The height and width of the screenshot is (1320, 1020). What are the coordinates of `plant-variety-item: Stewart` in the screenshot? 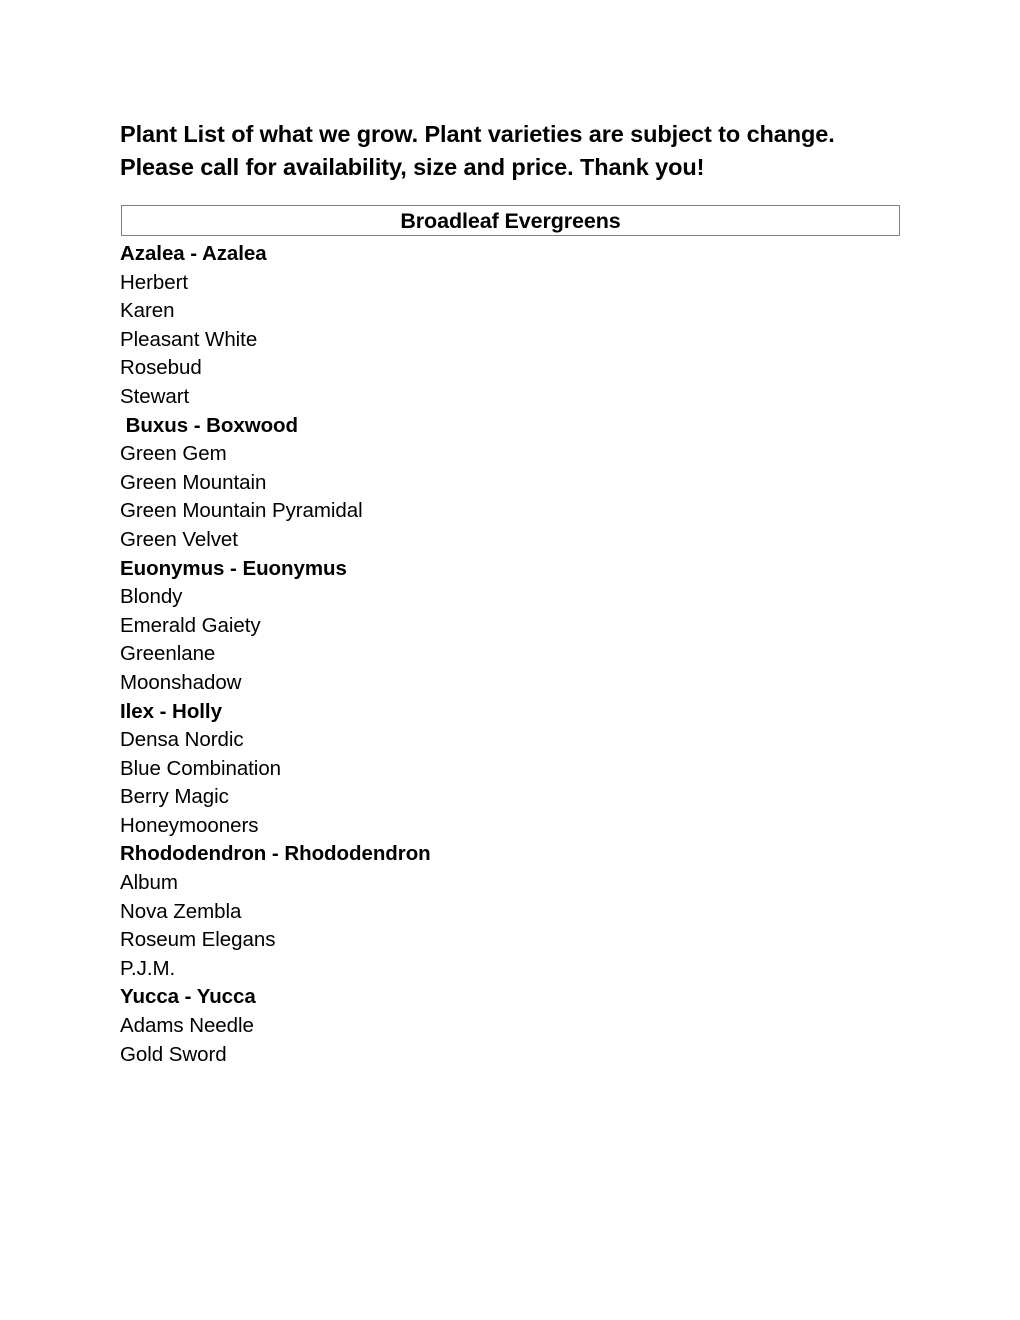 It's located at (155, 396).